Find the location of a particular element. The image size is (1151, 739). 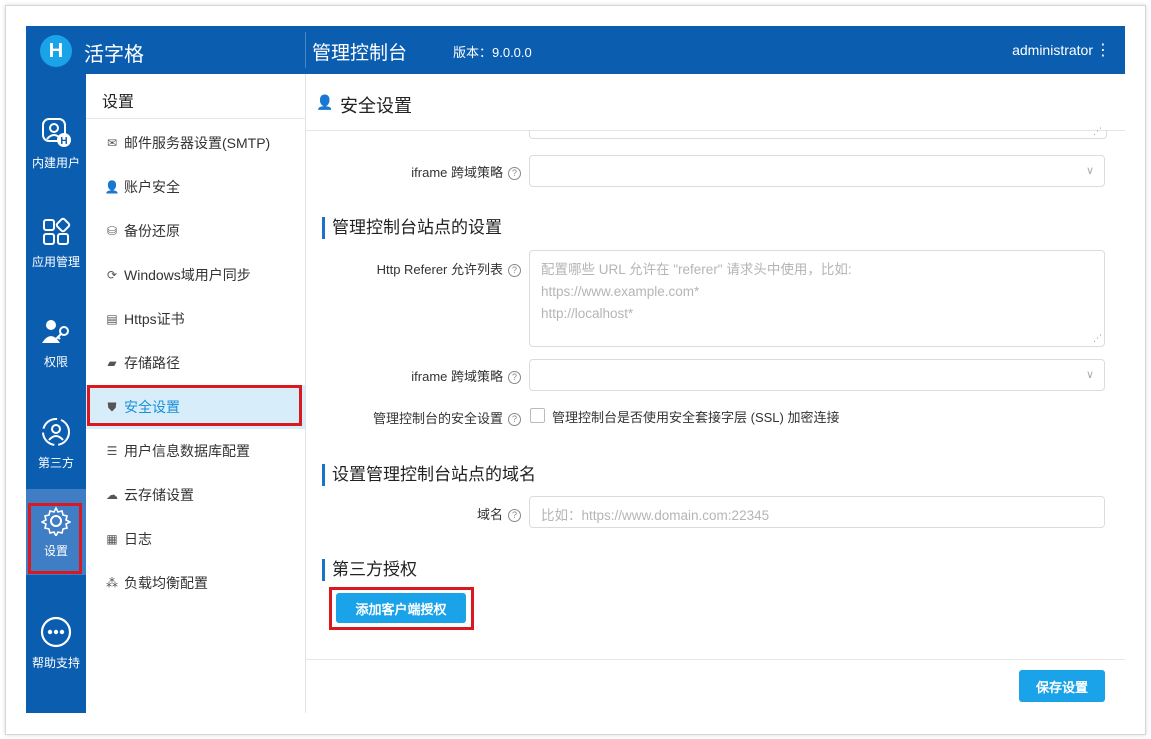

more-icon is located at coordinates (56, 631).